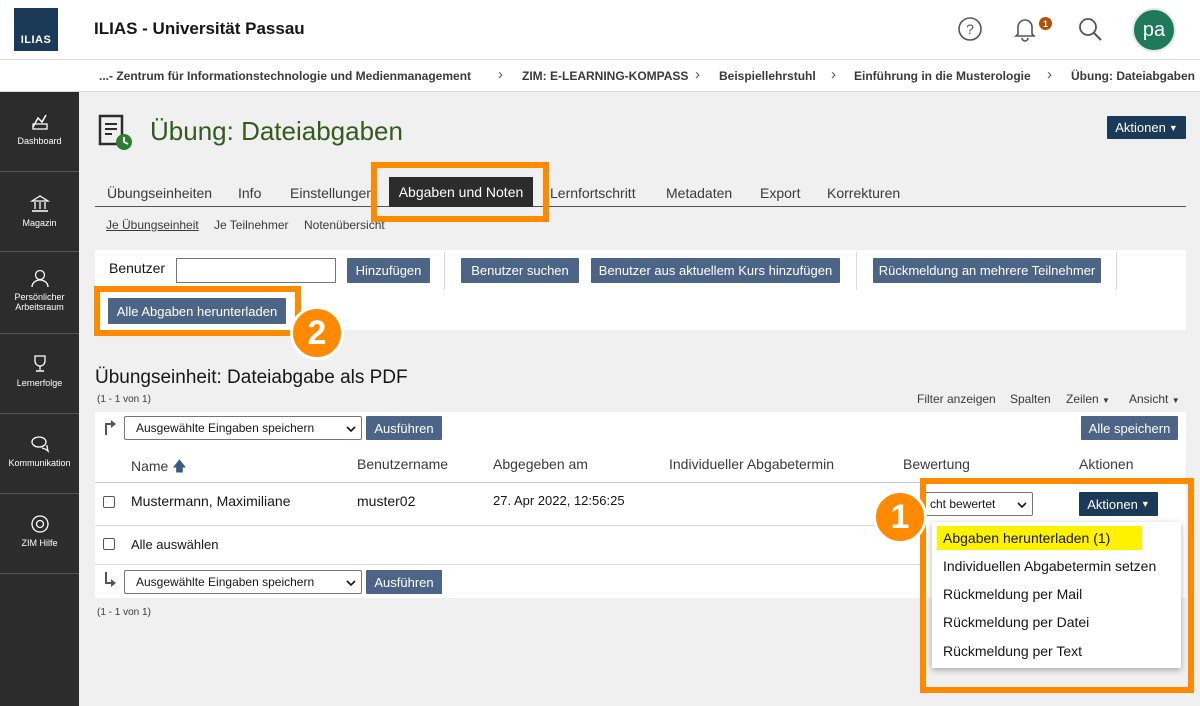 The height and width of the screenshot is (706, 1200). I want to click on add-from-course-button: Benutzer aus aktuellem Kurs hinzufügen, so click(715, 270).